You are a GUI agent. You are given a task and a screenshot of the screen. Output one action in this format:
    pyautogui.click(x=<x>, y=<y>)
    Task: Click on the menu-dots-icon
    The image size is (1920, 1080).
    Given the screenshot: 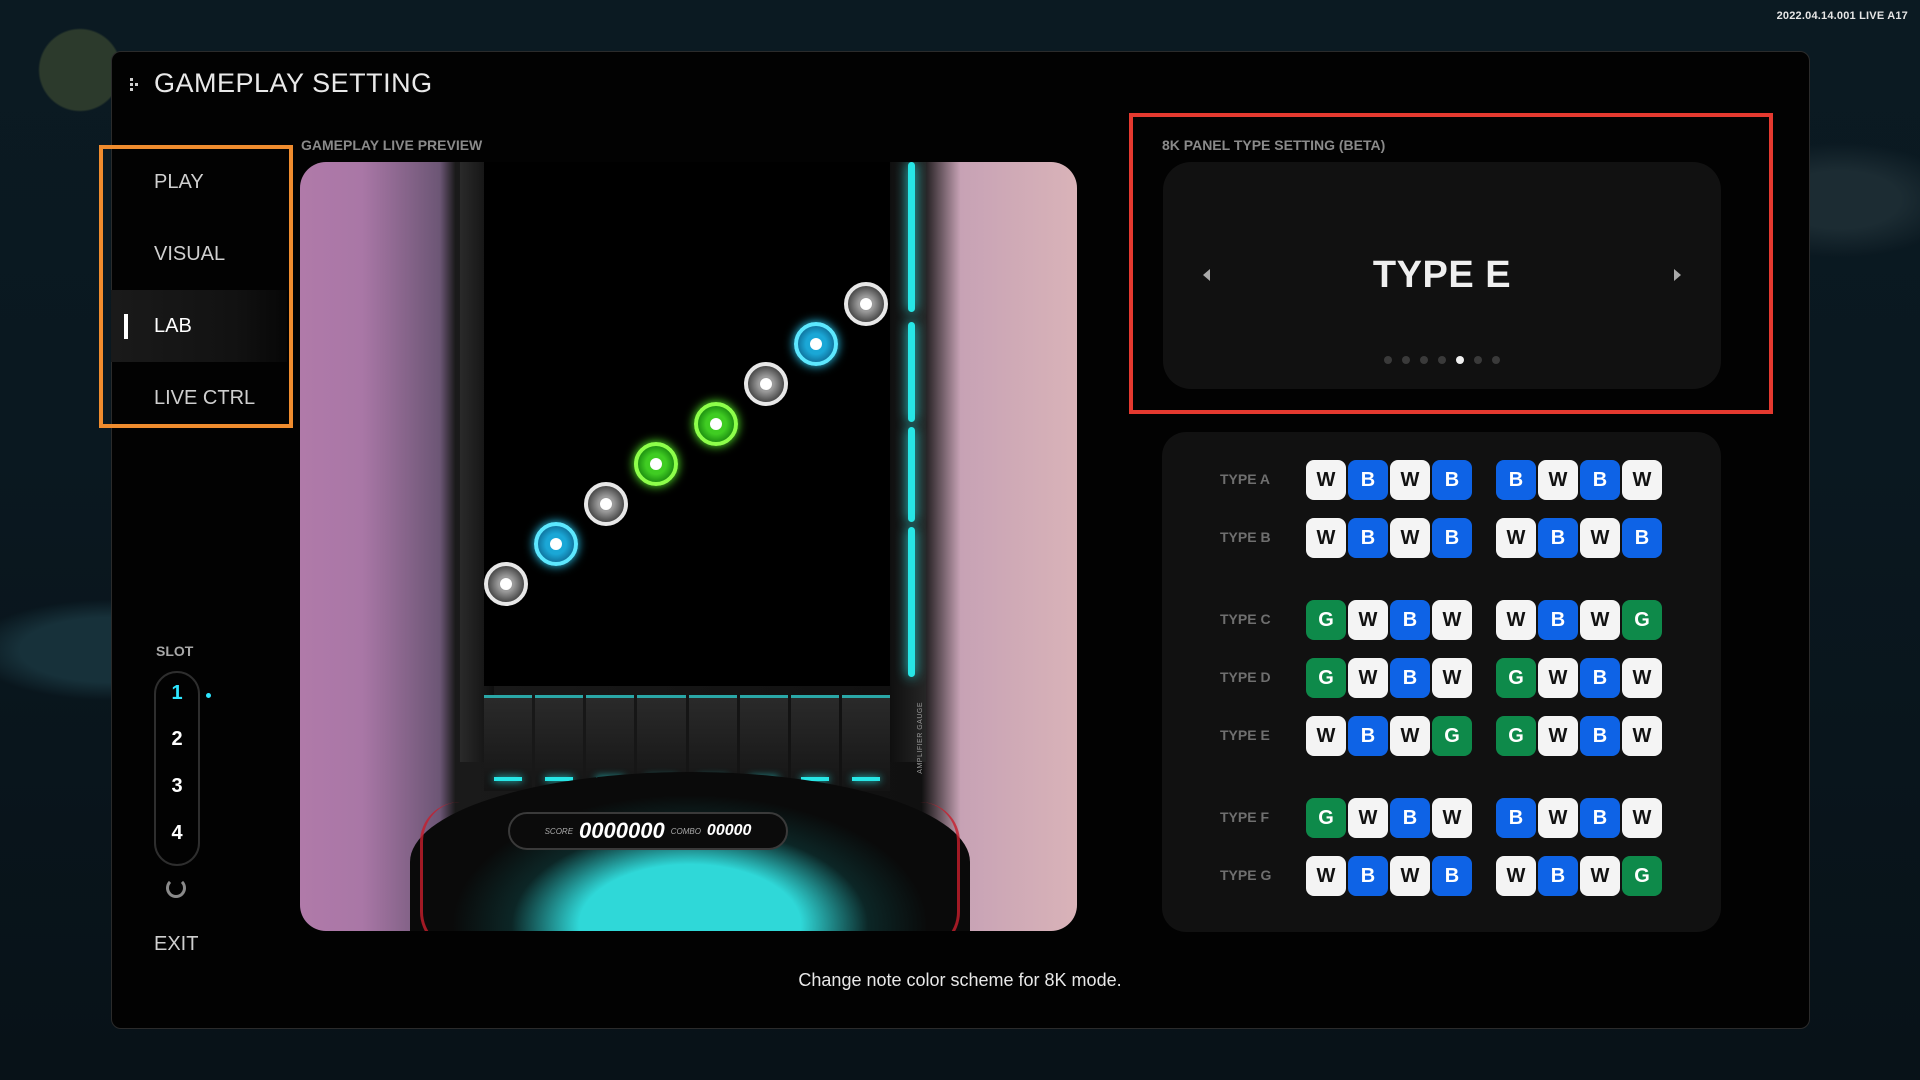 What is the action you would take?
    pyautogui.click(x=137, y=84)
    